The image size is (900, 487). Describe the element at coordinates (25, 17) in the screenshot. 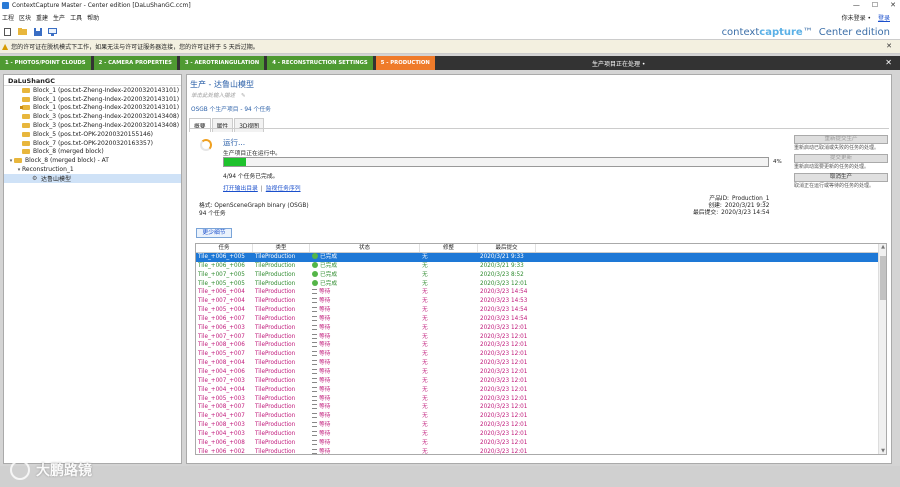

I see `menu-block: 区块` at that location.